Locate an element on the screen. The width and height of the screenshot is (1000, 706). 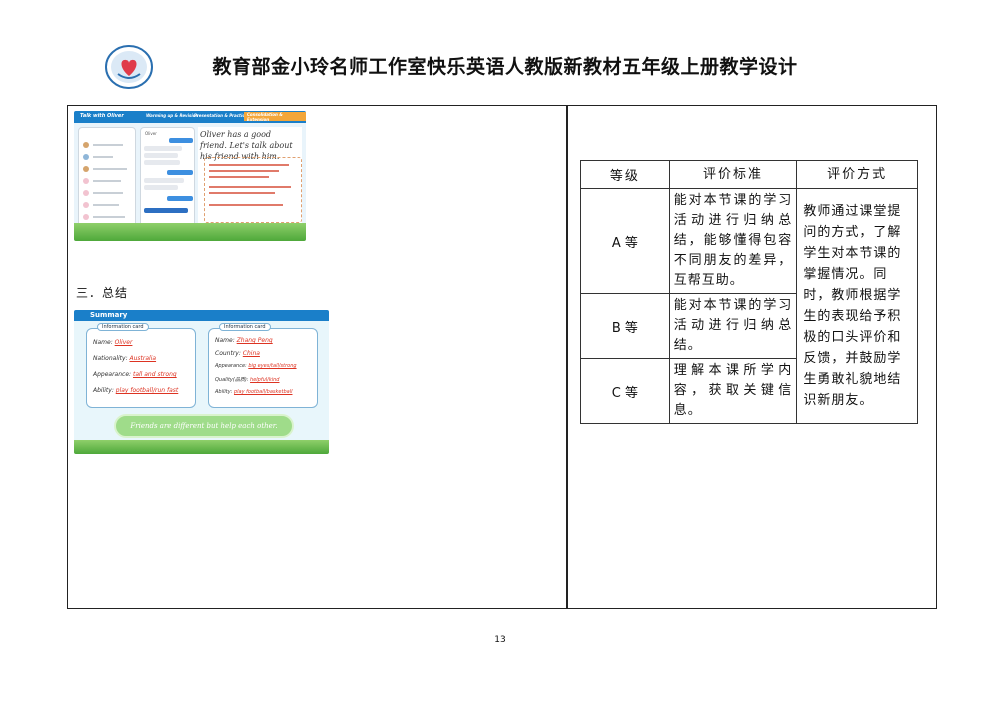
teaching-steps-box is located at coordinates (253, 190).